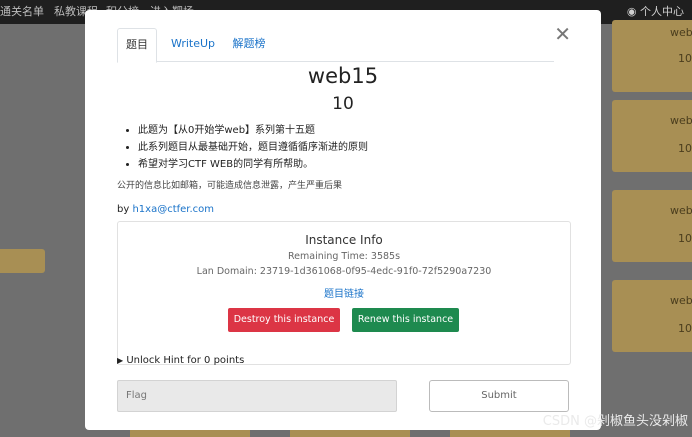  Describe the element at coordinates (562, 34) in the screenshot. I see `close-icon: ✕` at that location.